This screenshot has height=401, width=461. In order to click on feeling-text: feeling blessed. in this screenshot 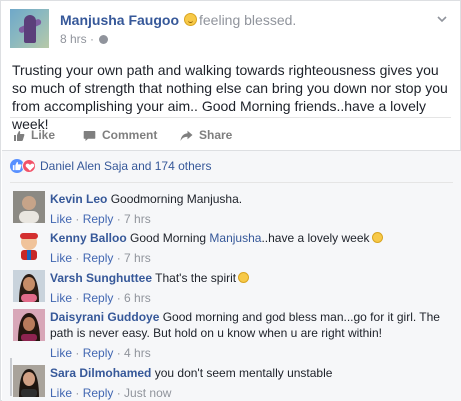, I will do `click(248, 20)`.